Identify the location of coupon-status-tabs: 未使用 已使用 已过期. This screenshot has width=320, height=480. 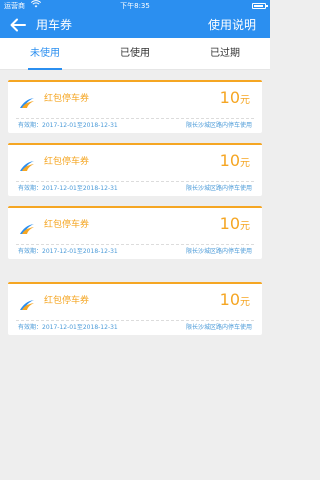
(135, 54).